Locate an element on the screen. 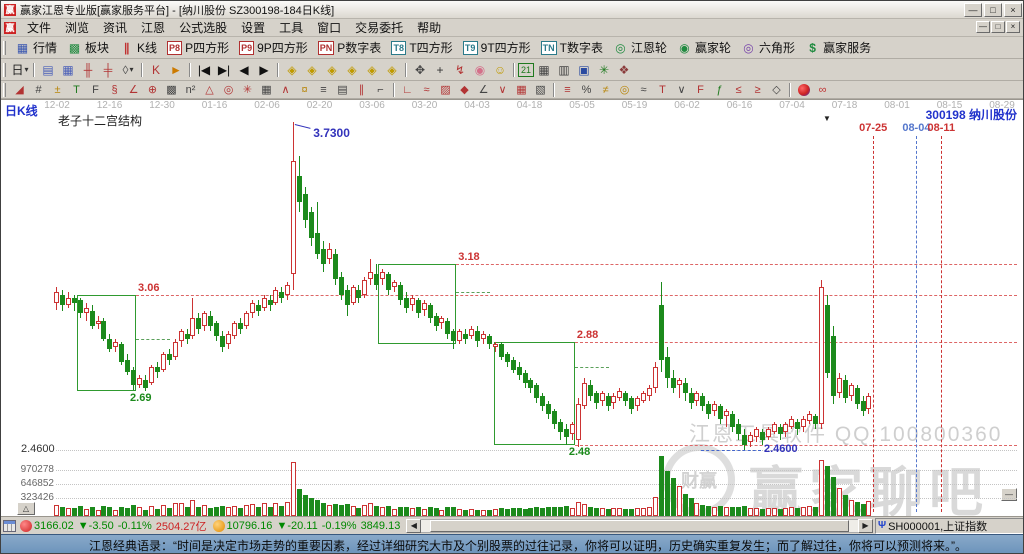 Image resolution: width=1024 pixels, height=554 pixels. k-overlay-icon: K is located at coordinates (156, 70).